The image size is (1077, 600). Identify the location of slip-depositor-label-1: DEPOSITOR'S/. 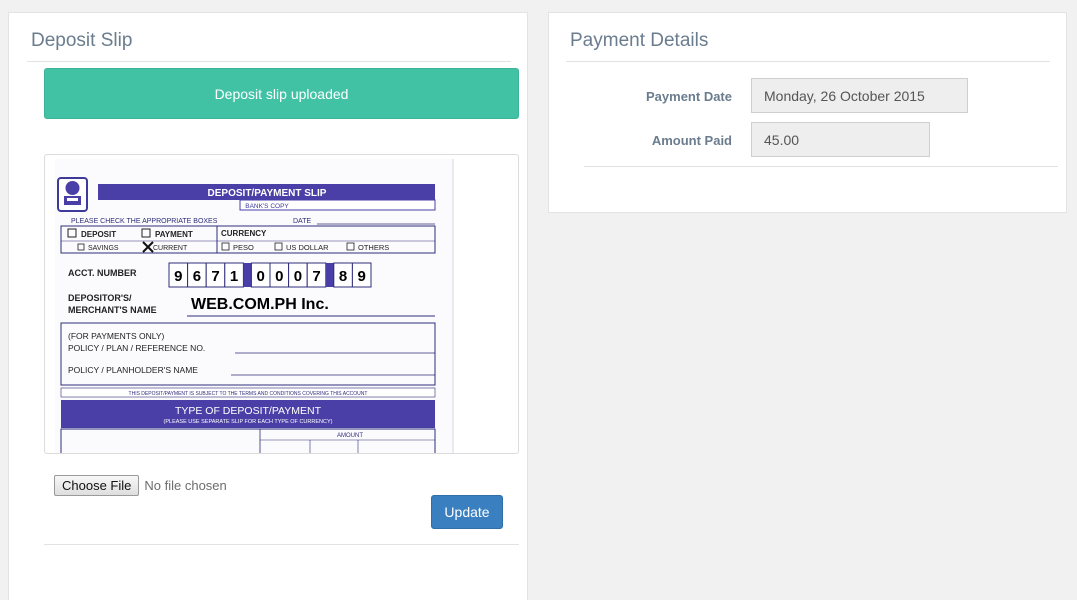
(100, 298).